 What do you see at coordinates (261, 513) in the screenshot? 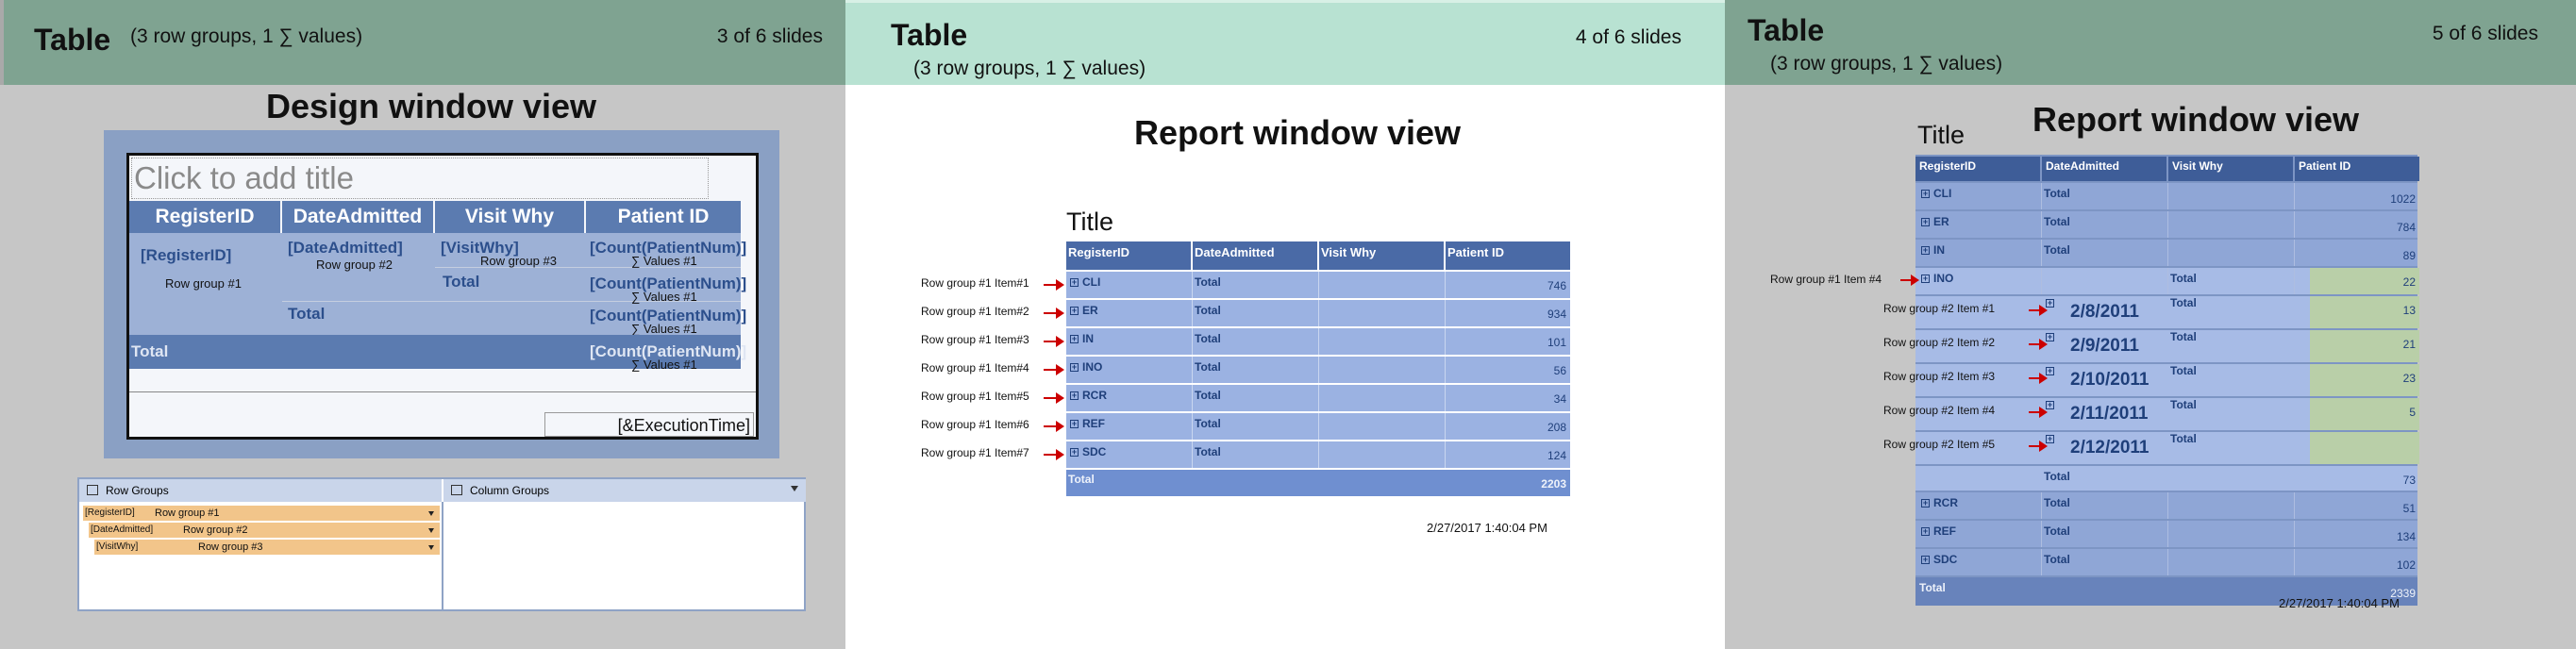
I see `row-group-item-1: [RegisterID] Row group #1` at bounding box center [261, 513].